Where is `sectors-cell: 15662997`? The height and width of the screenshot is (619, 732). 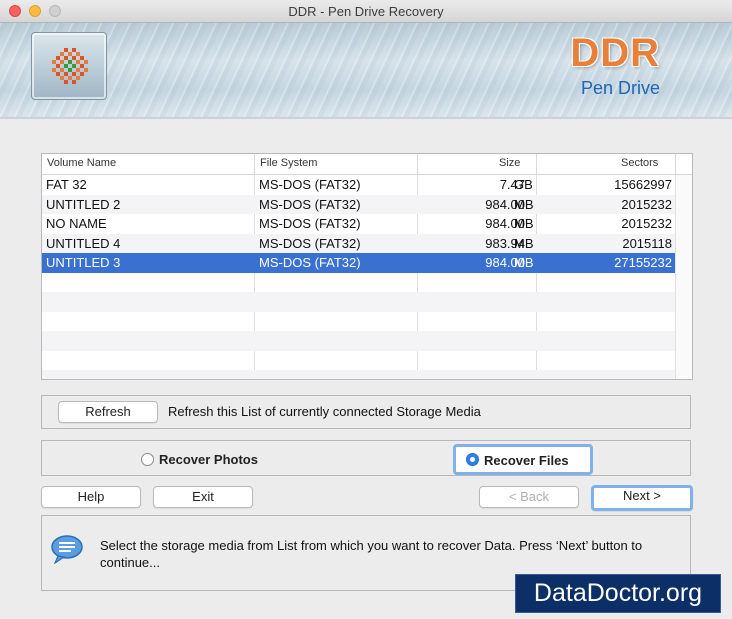
sectors-cell: 15662997 is located at coordinates (643, 184).